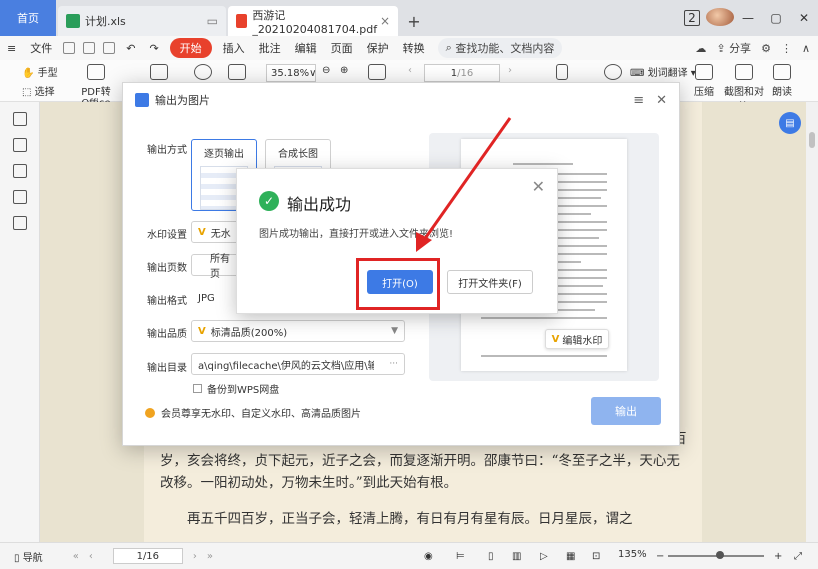 Image resolution: width=818 pixels, height=569 pixels. Describe the element at coordinates (626, 411) in the screenshot. I see `export-button: 输出` at that location.